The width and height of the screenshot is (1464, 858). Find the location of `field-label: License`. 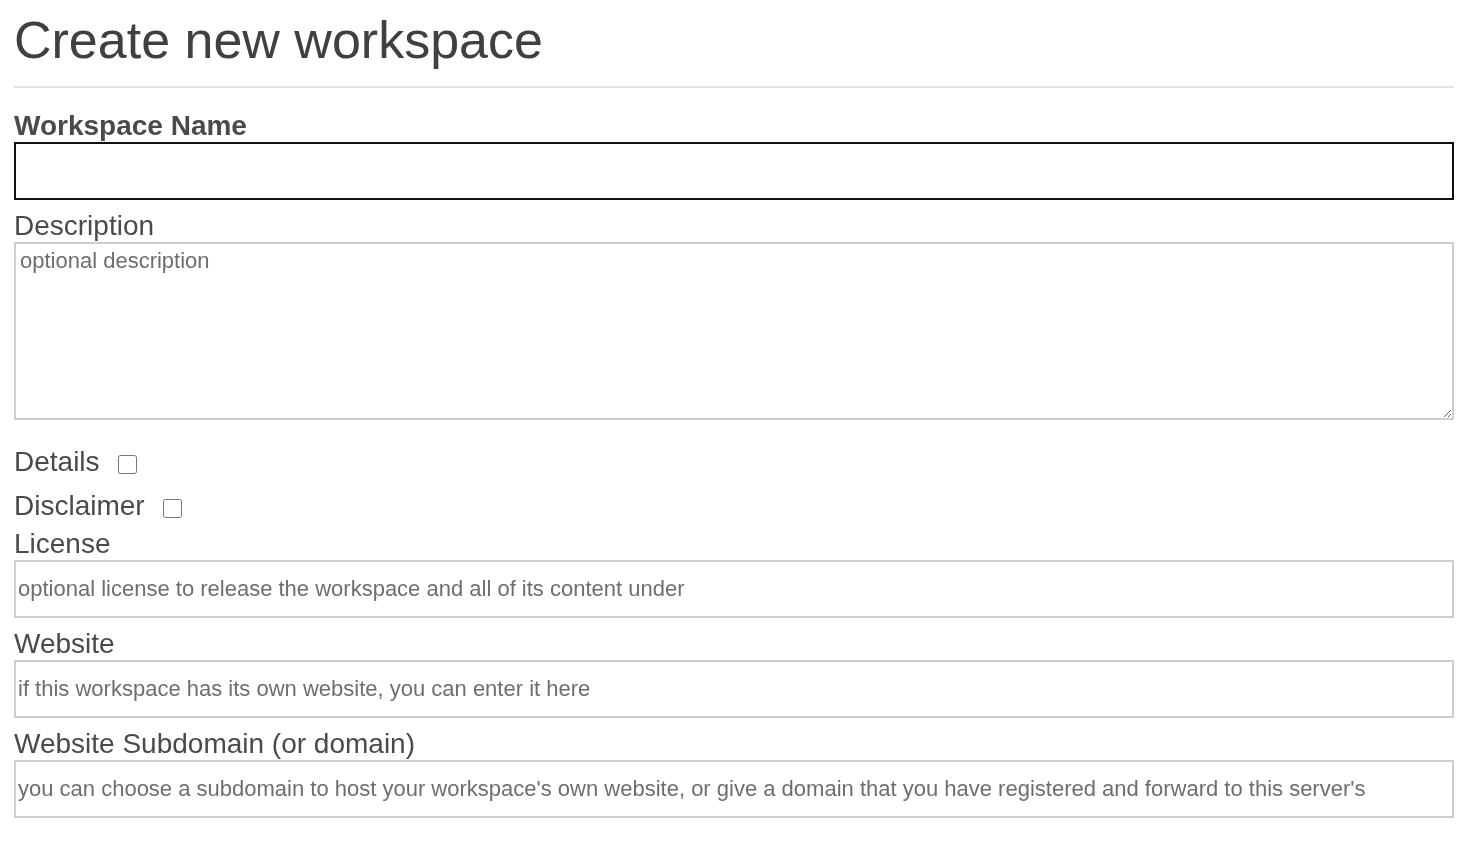

field-label: License is located at coordinates (63, 544).